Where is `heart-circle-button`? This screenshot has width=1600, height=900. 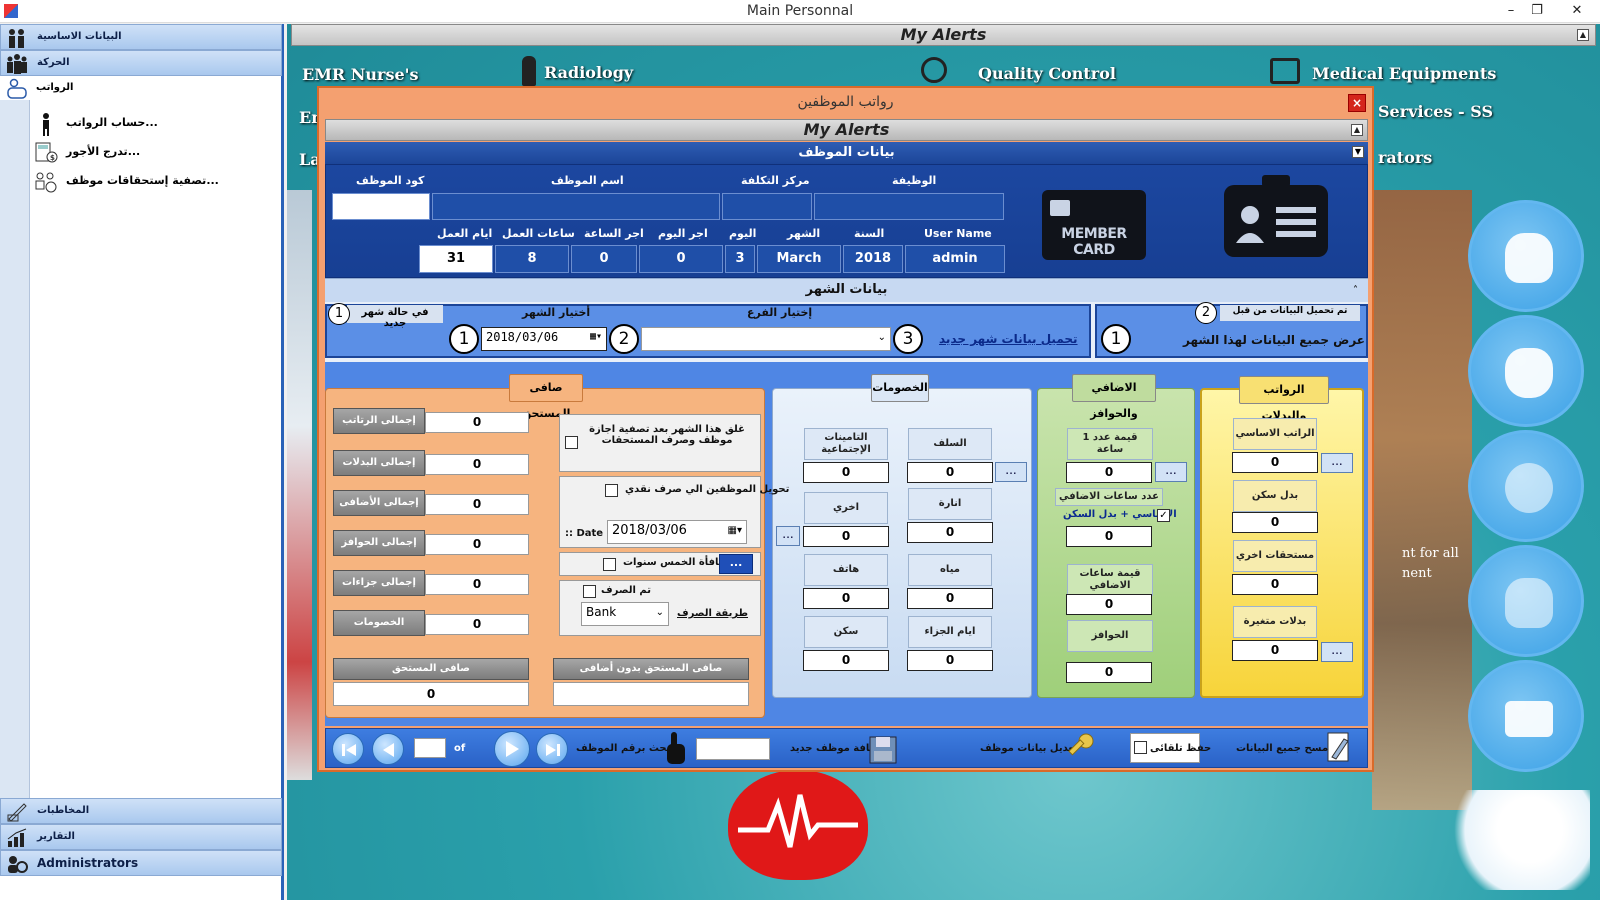
heart-circle-button is located at coordinates (1526, 486).